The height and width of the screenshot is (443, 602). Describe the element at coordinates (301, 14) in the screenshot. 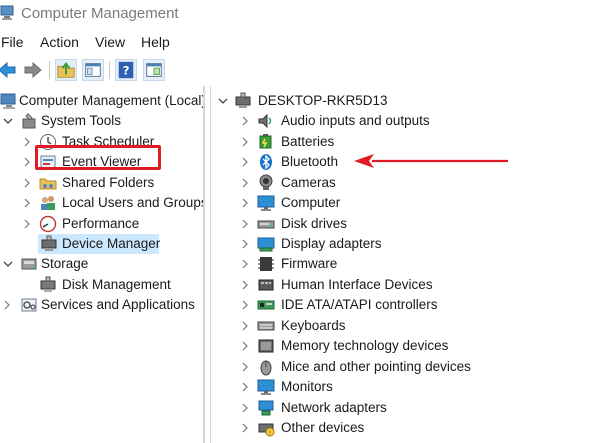

I see `title-bar: Computer Management` at that location.